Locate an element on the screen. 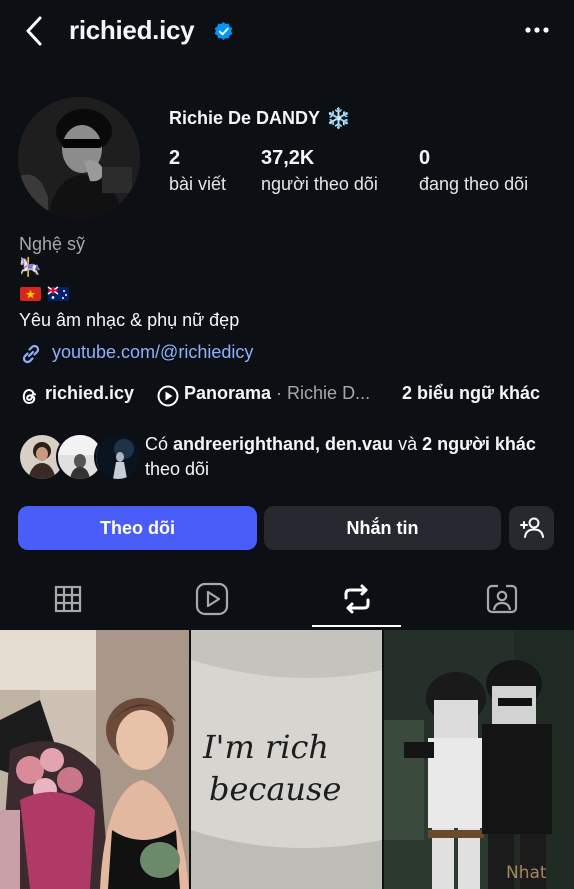  followed-suffix: theo dõi is located at coordinates (177, 469).